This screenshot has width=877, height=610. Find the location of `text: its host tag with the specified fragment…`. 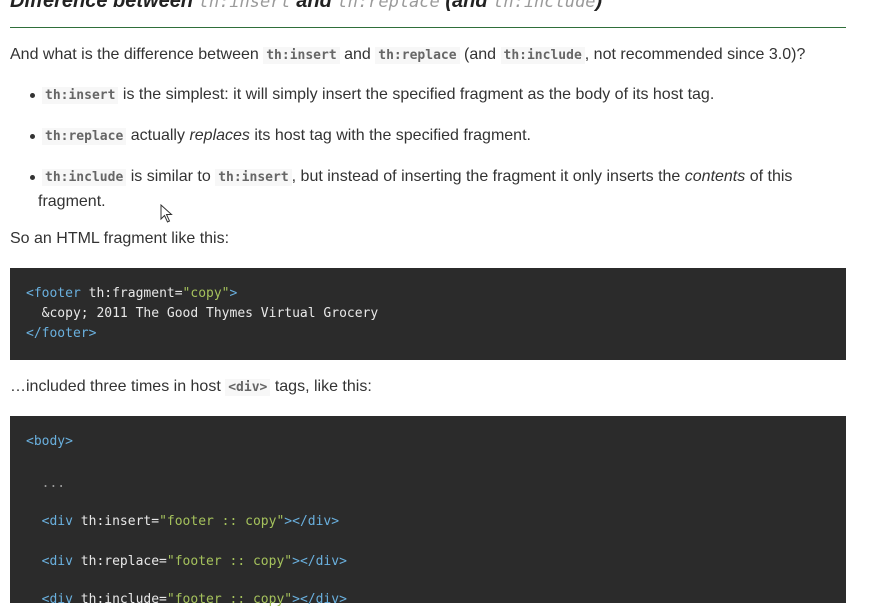

text: its host tag with the specified fragment… is located at coordinates (392, 135).